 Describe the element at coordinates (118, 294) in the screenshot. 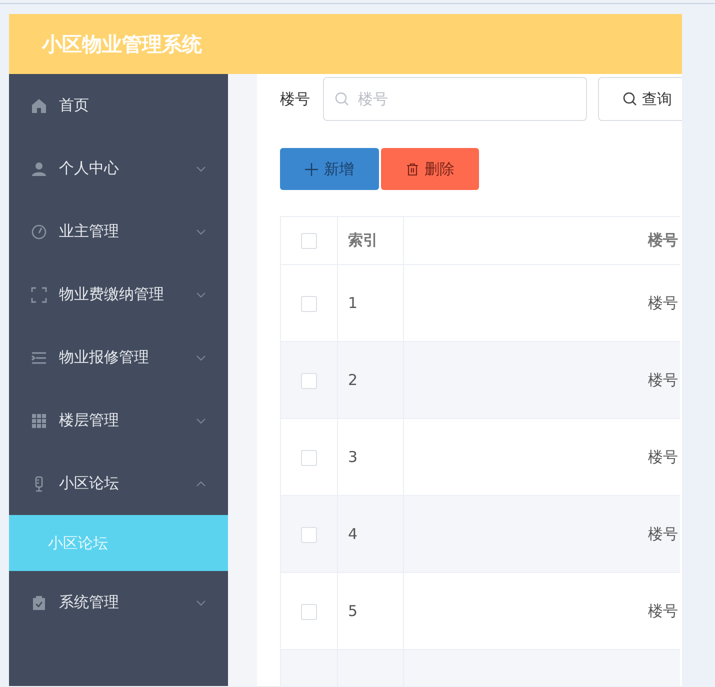

I see `menu-item: 物业费缴纳管理` at that location.